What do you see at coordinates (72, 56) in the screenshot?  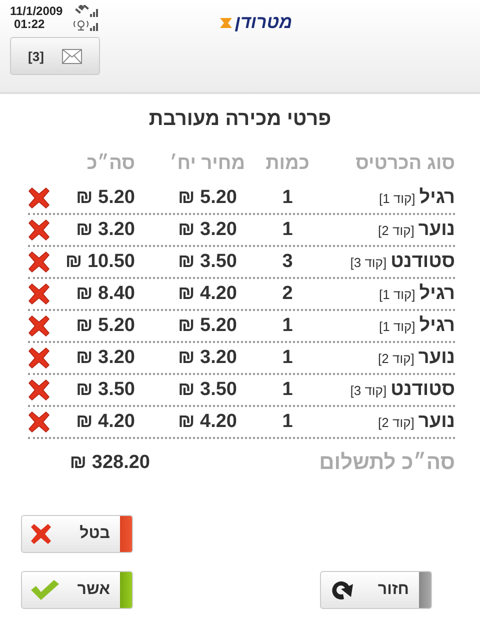 I see `envelope-icon` at bounding box center [72, 56].